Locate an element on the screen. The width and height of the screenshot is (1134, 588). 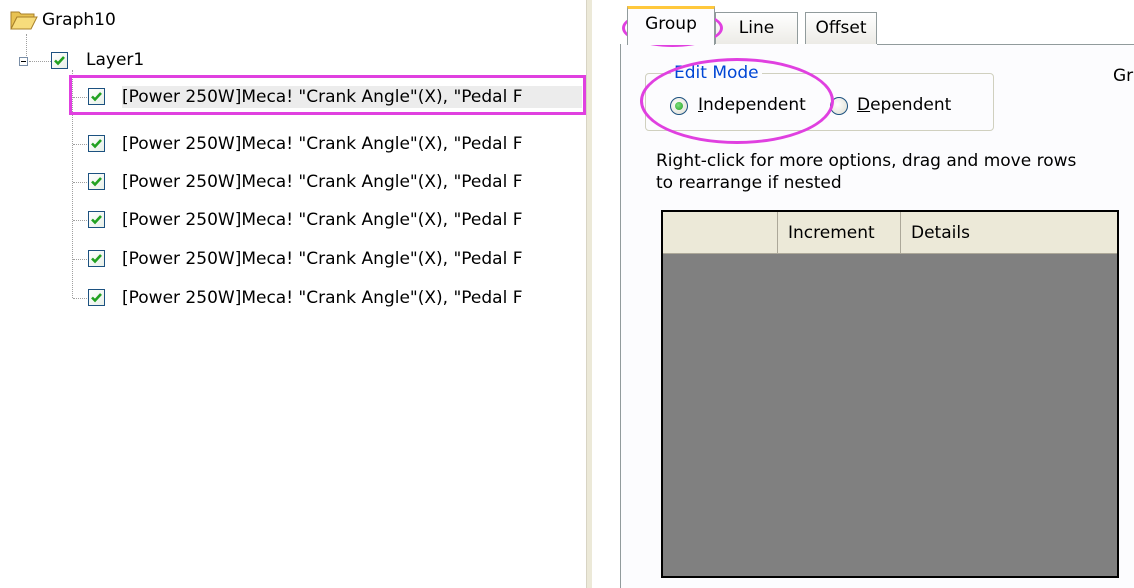
dependent-label-rest: ependent is located at coordinates (911, 105).